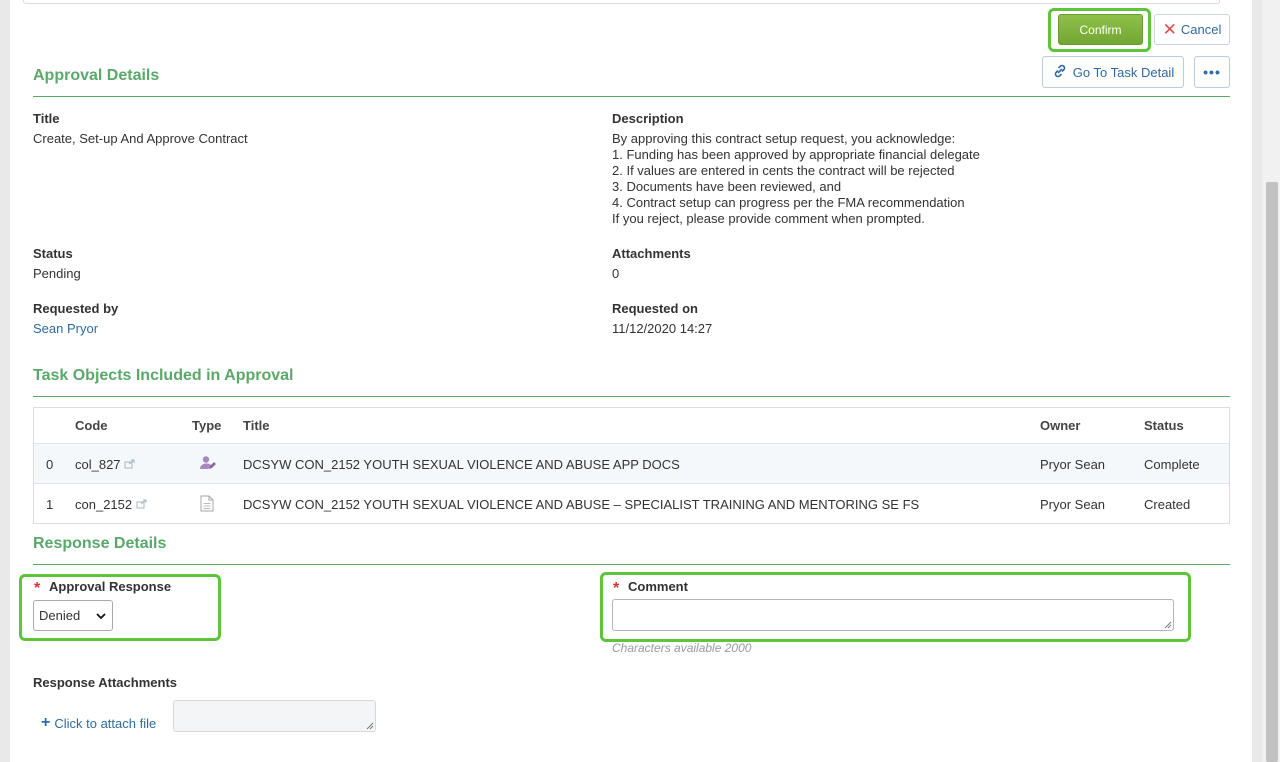 The width and height of the screenshot is (1280, 762). I want to click on requested-by-label: Requested by, so click(76, 308).